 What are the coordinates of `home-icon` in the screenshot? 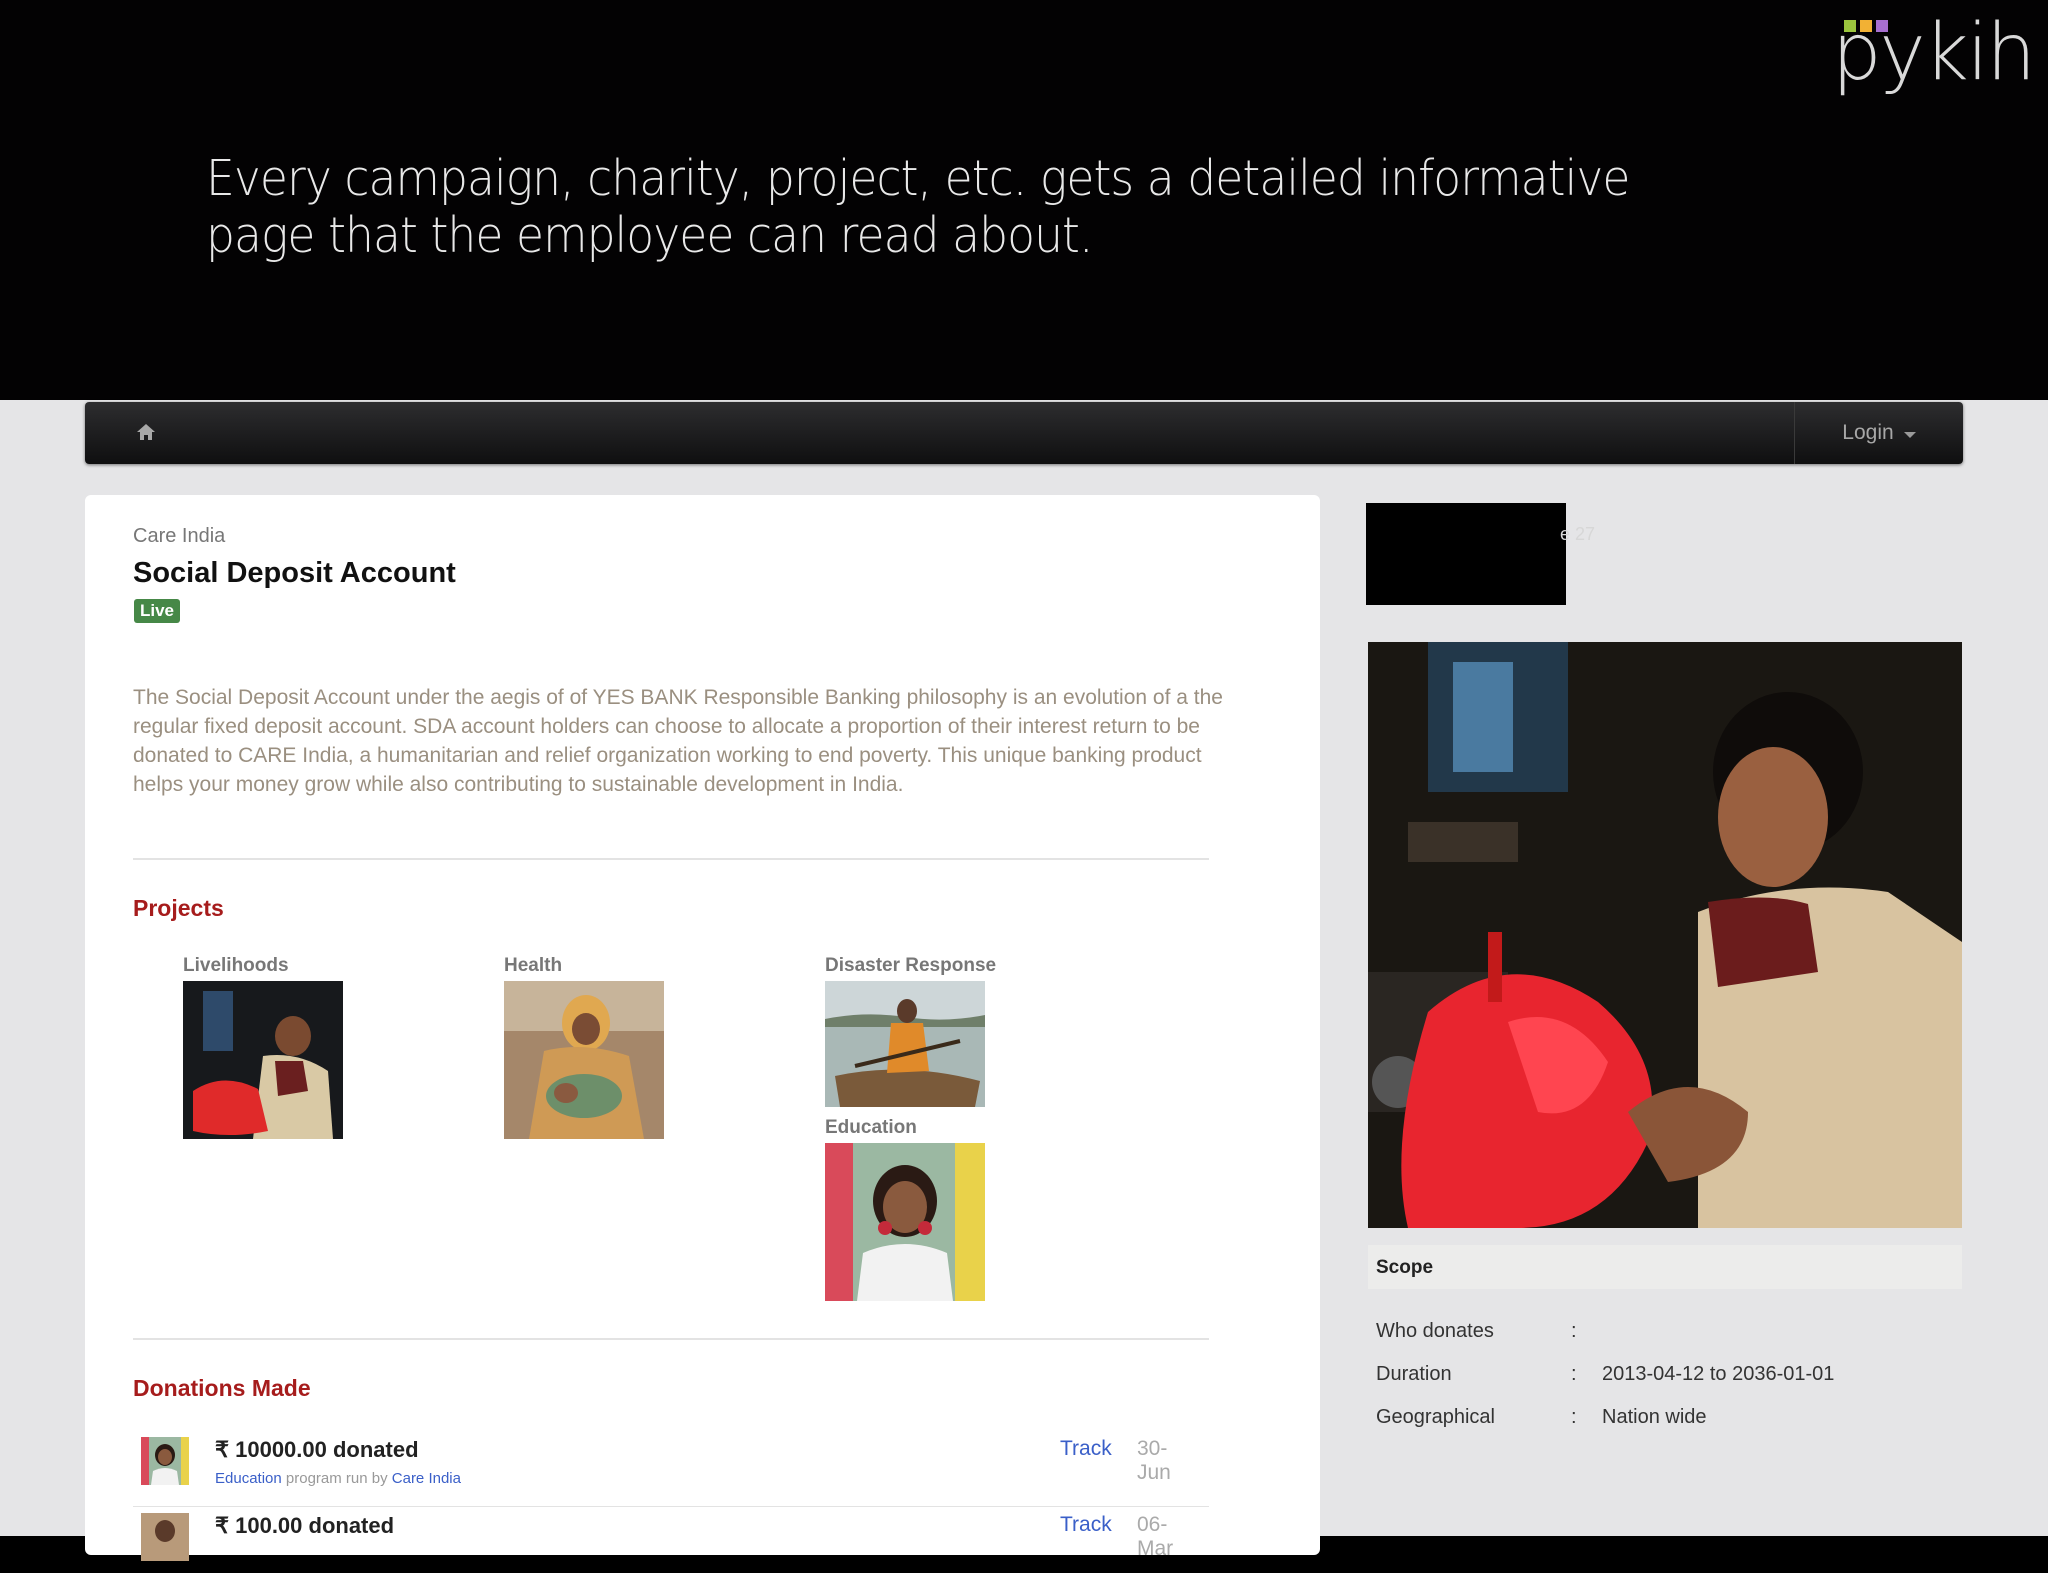 It's located at (146, 432).